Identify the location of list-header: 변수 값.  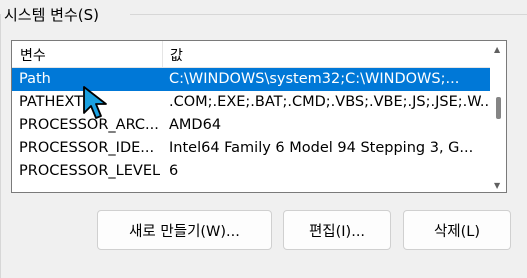
(251, 54).